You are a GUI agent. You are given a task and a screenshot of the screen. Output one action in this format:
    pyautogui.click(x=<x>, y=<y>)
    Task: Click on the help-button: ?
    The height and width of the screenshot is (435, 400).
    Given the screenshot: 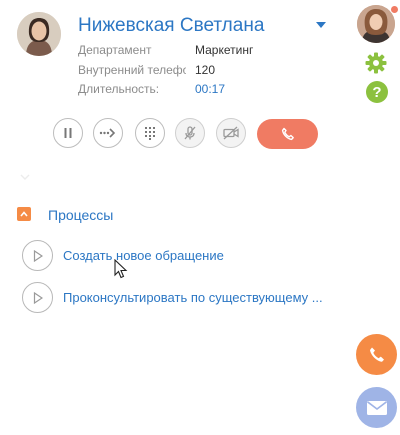 What is the action you would take?
    pyautogui.click(x=377, y=92)
    